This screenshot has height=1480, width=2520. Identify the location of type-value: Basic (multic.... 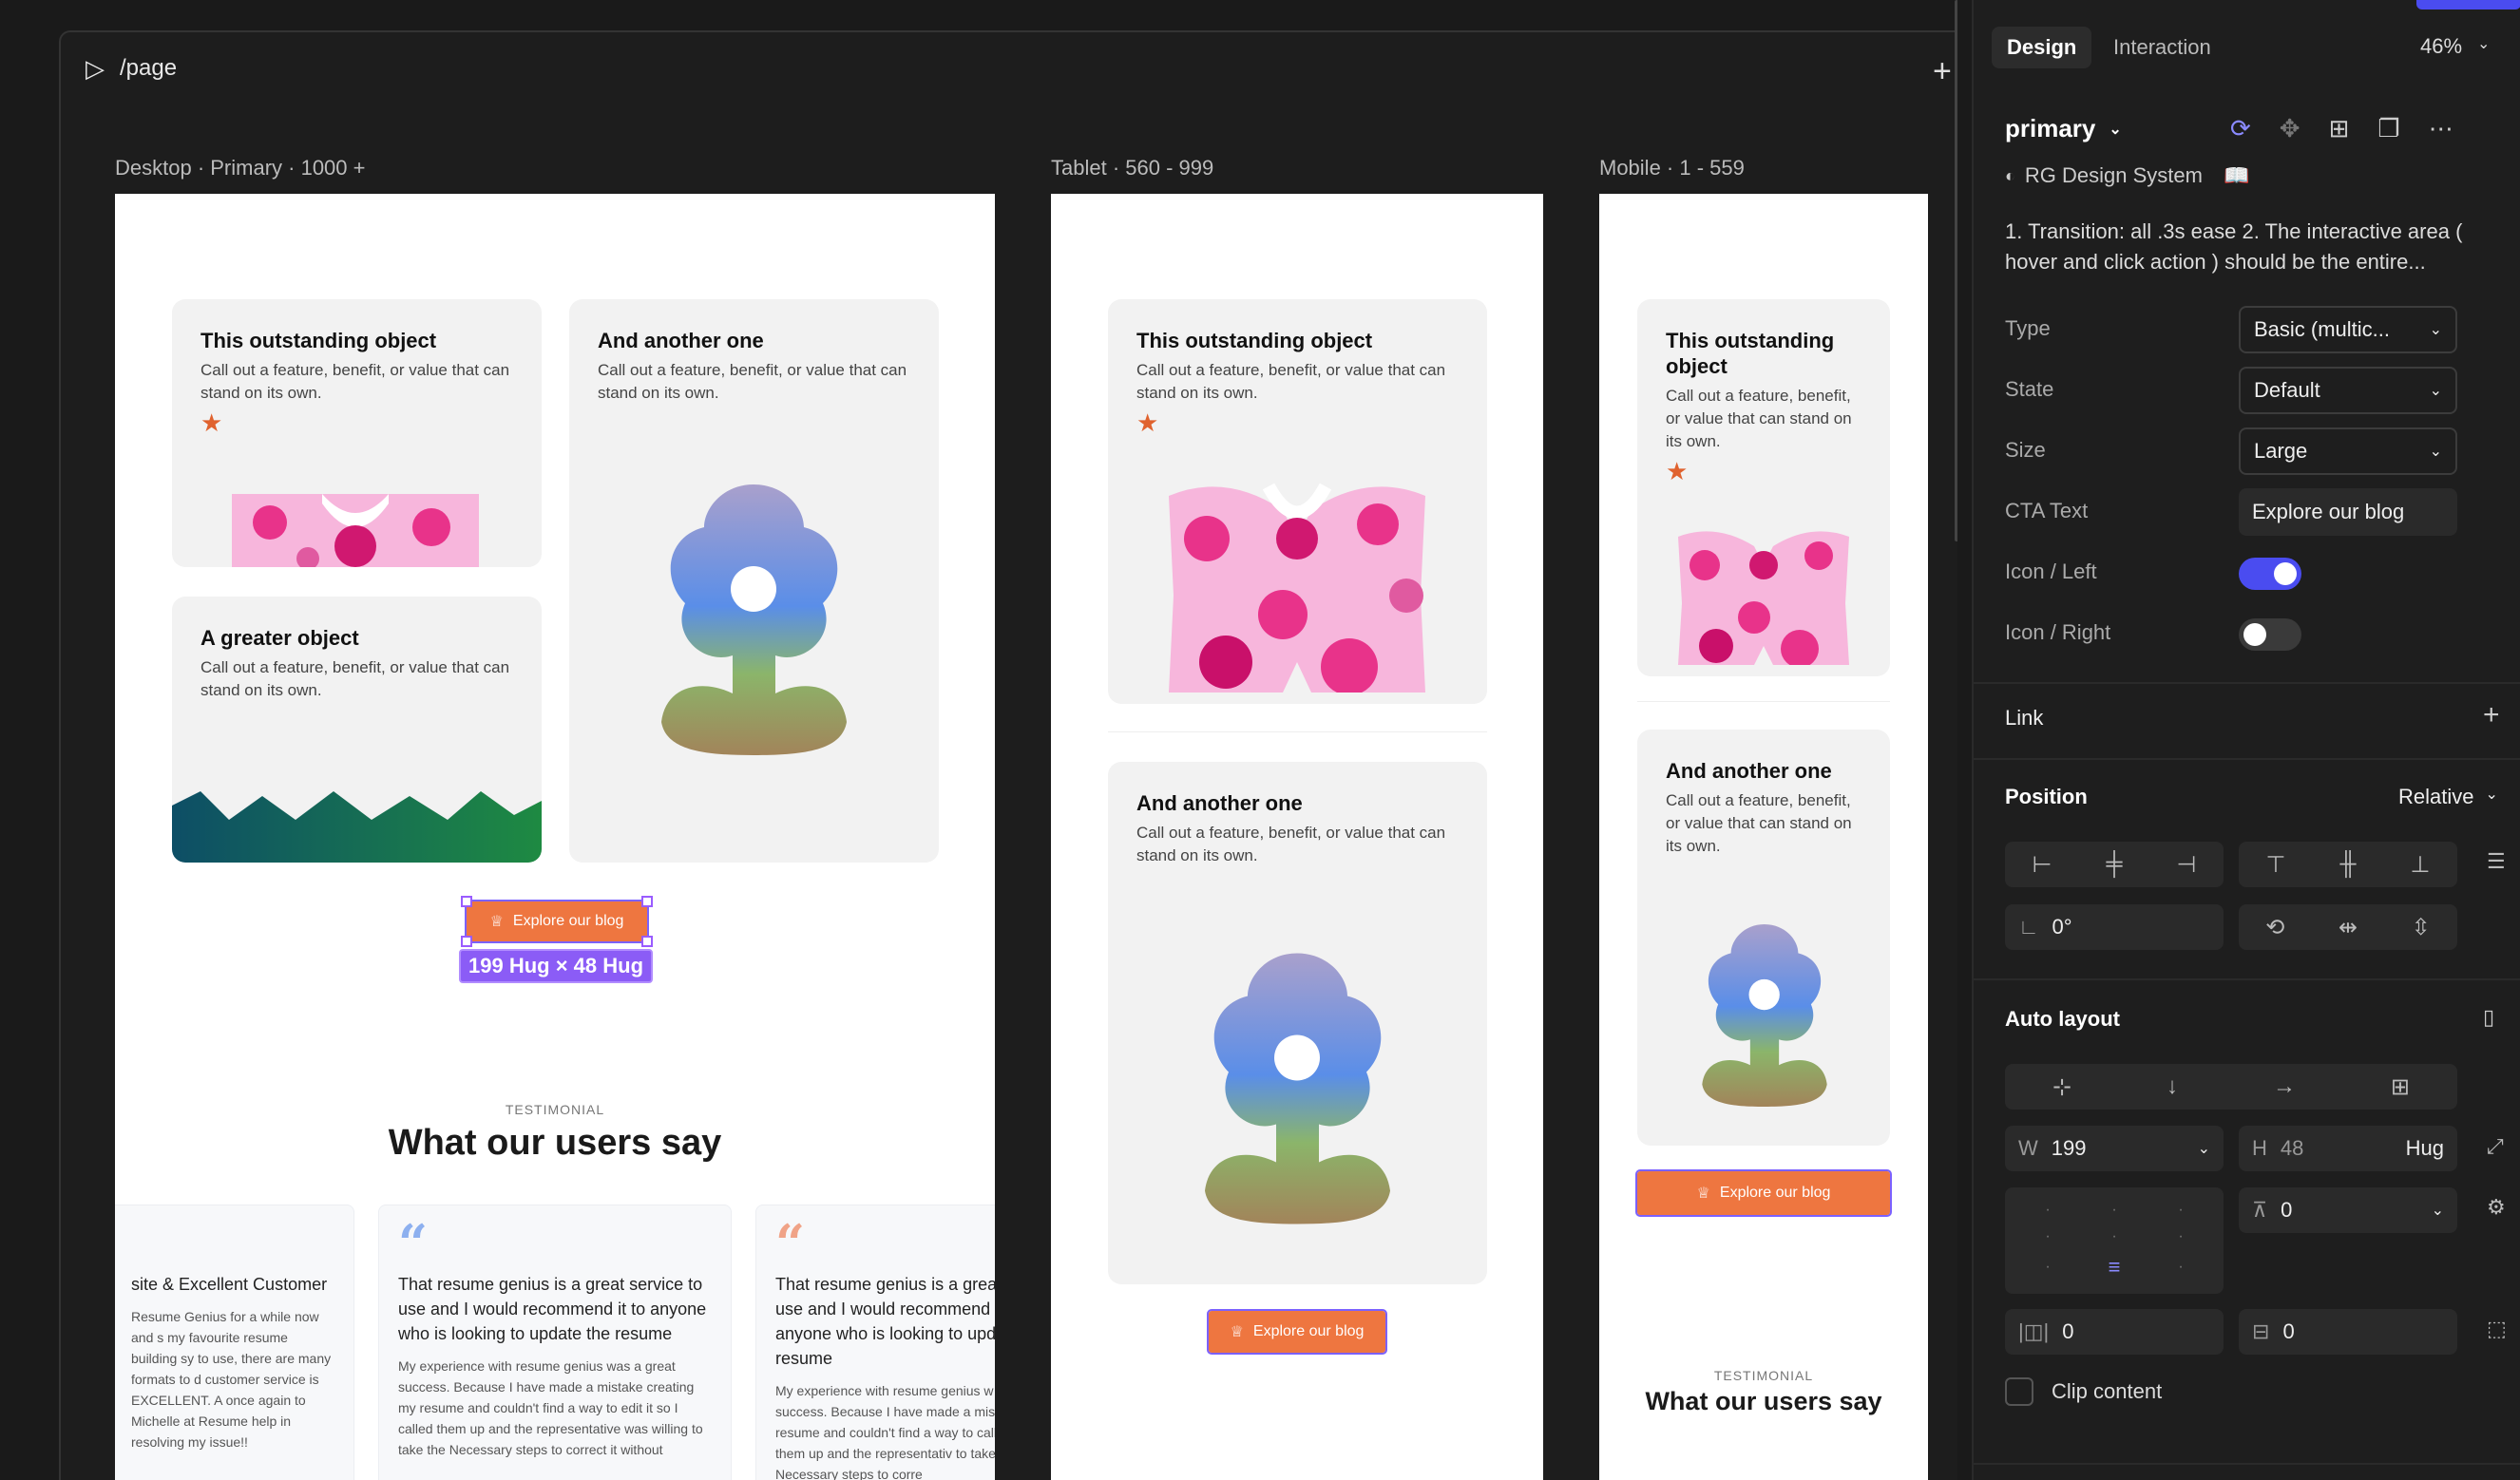
(2322, 329).